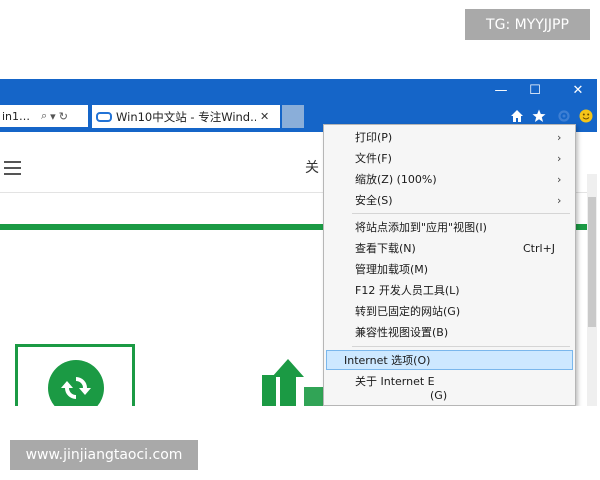 The image size is (600, 480). Describe the element at coordinates (396, 179) in the screenshot. I see `menu-item-label: 缩放(Z) (100%)` at that location.